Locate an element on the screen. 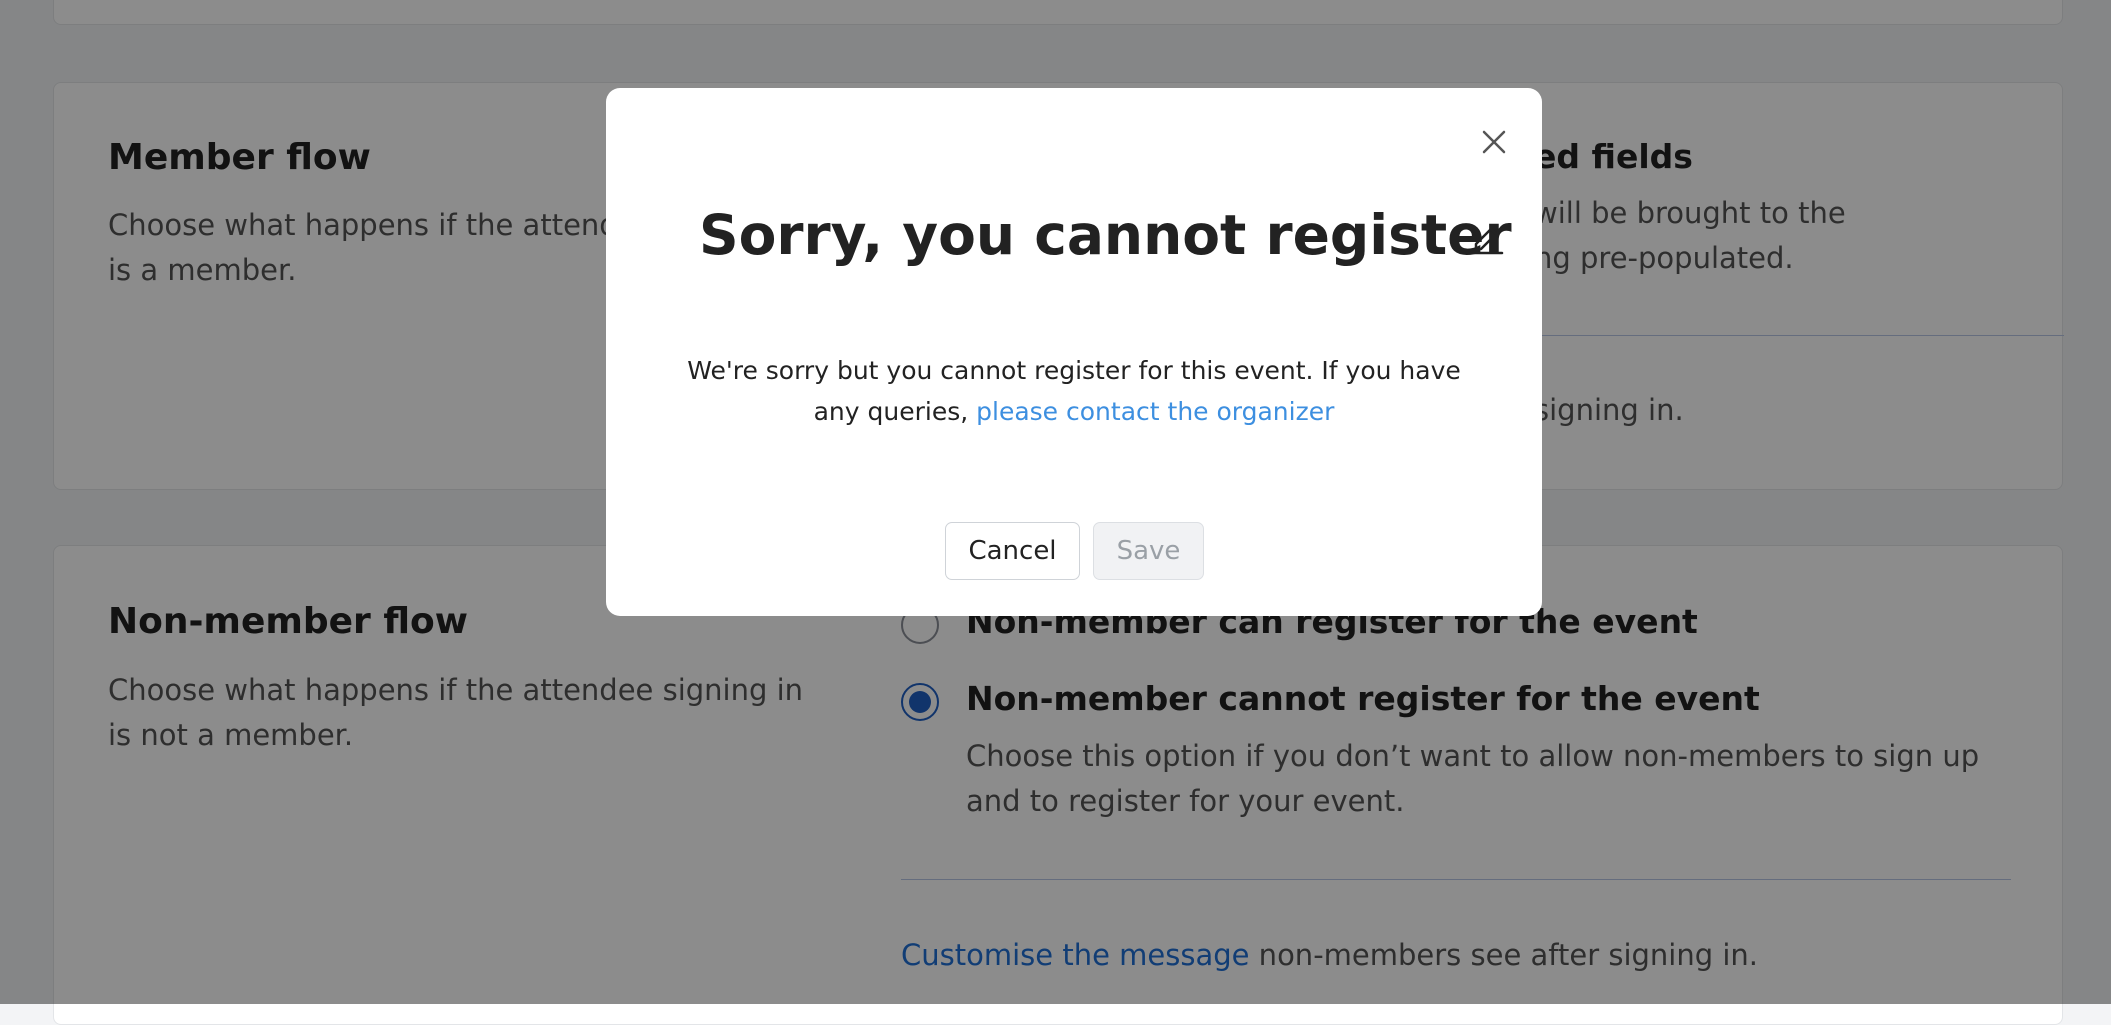 The width and height of the screenshot is (2111, 1025). close-icon is located at coordinates (1494, 142).